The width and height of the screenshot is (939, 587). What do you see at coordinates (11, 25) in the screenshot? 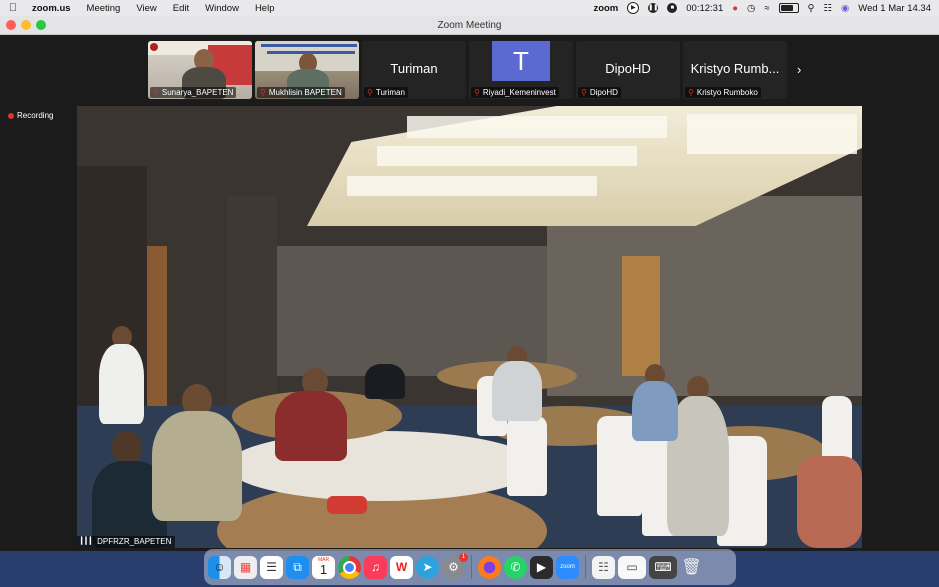
I see `close-window-button` at bounding box center [11, 25].